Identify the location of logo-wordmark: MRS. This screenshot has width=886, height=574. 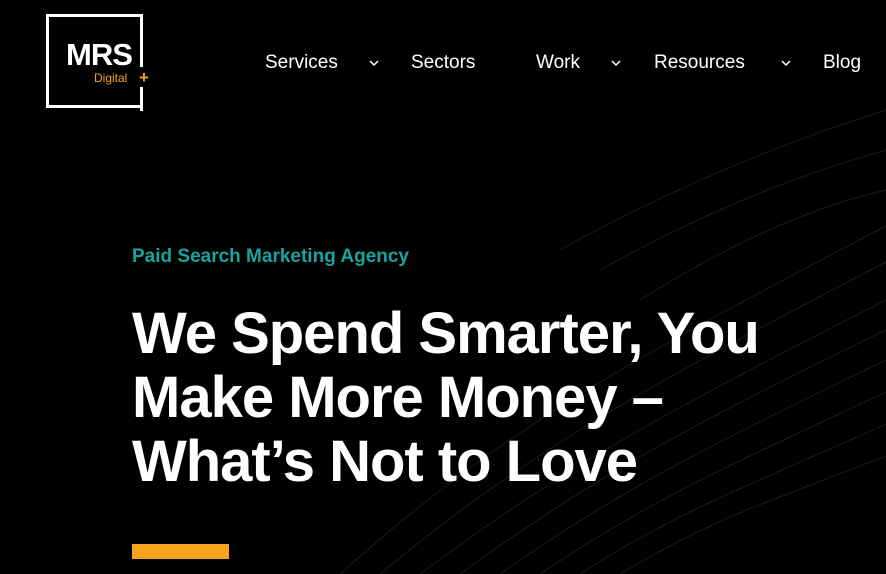
(99, 54).